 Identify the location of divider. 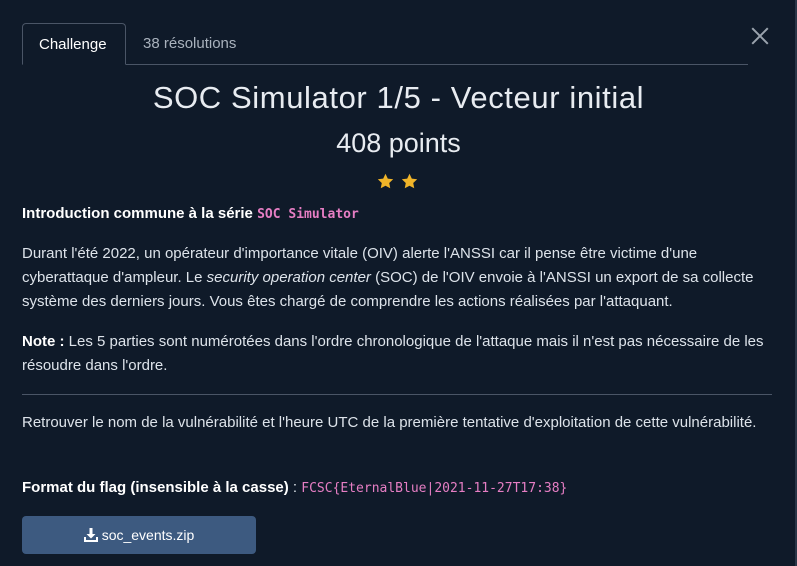
(397, 394).